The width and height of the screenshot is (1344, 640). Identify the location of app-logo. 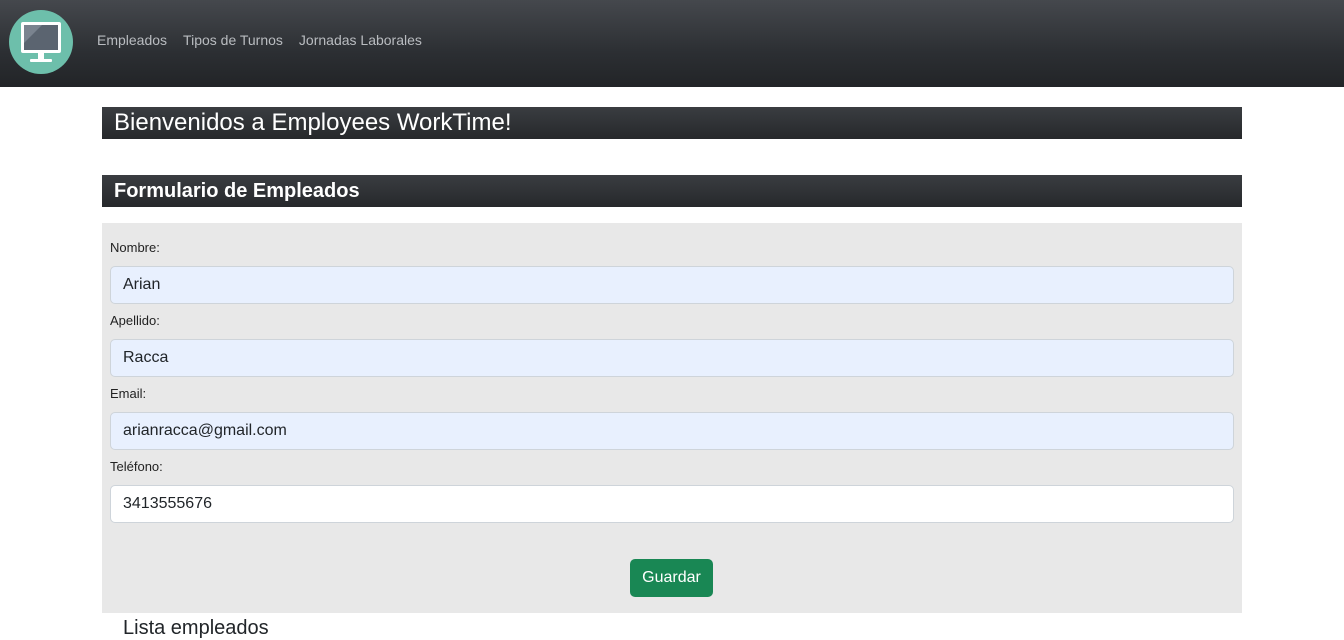
(41, 42).